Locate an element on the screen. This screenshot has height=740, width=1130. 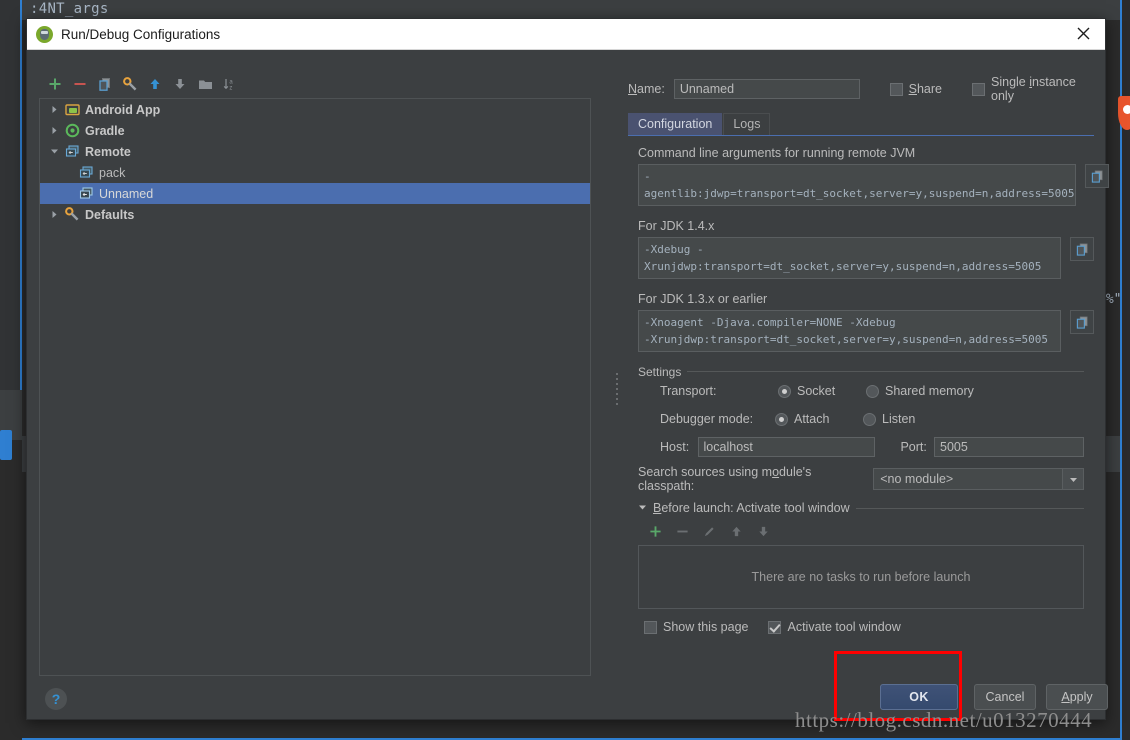
tree-item-pack: pack is located at coordinates (315, 172).